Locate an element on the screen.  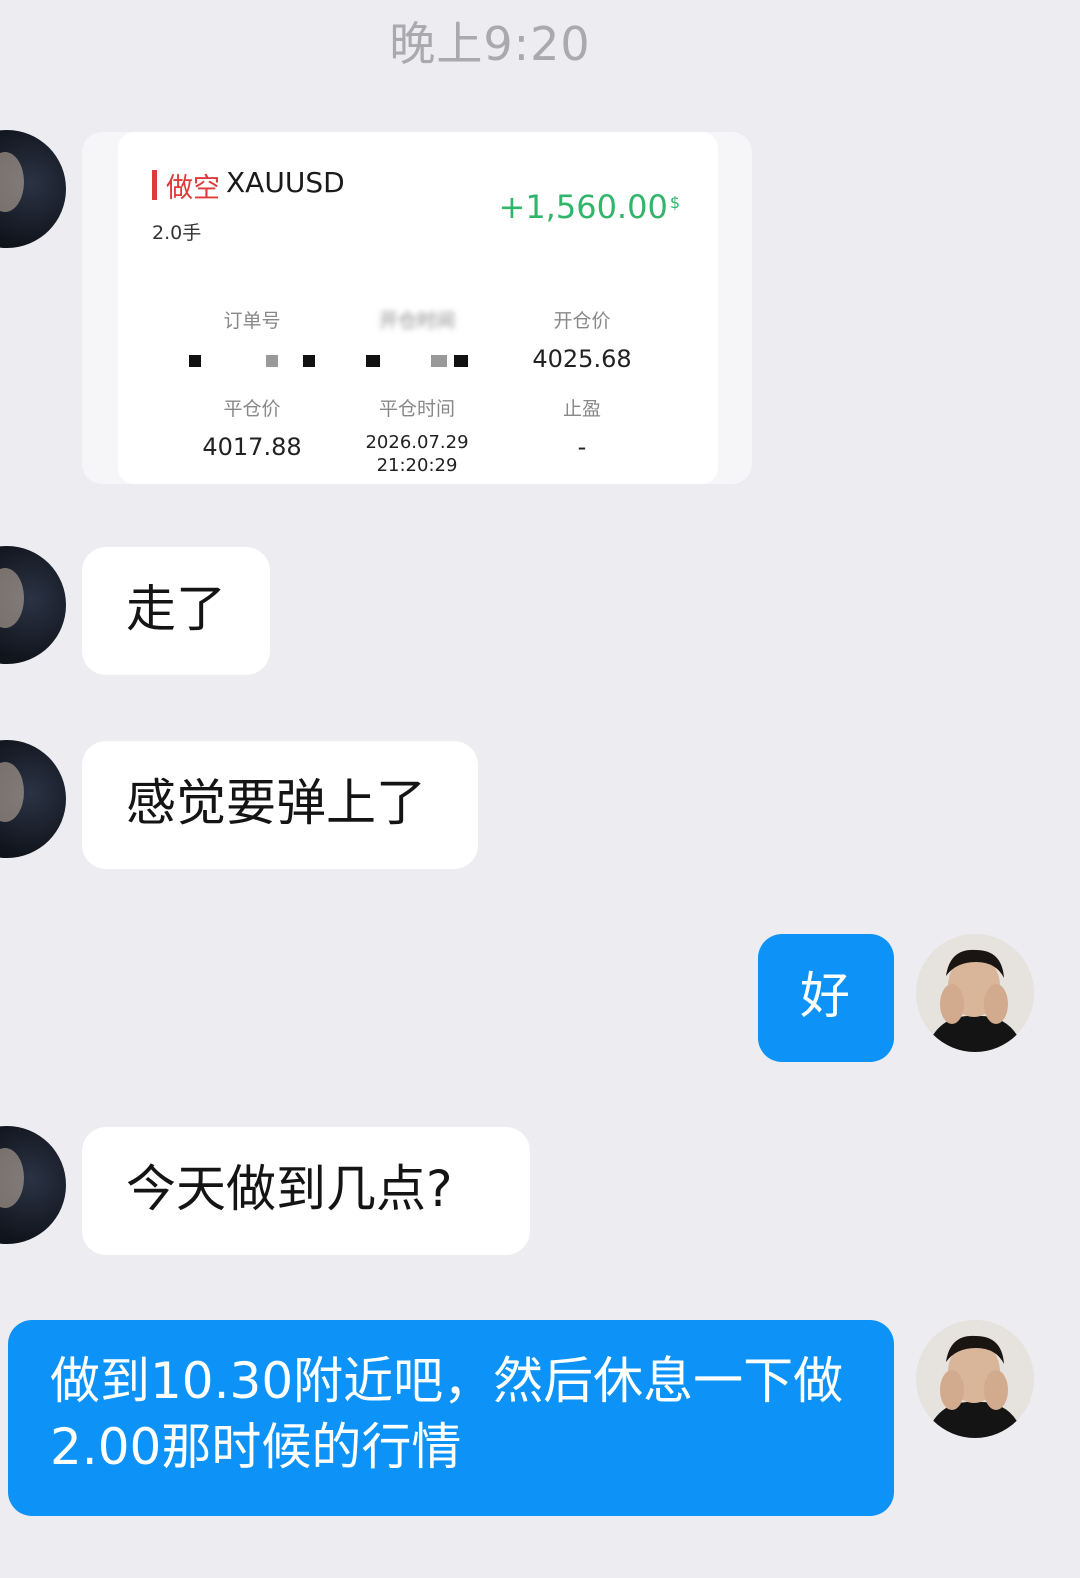
pnl-value: +1,560.00 is located at coordinates (583, 207).